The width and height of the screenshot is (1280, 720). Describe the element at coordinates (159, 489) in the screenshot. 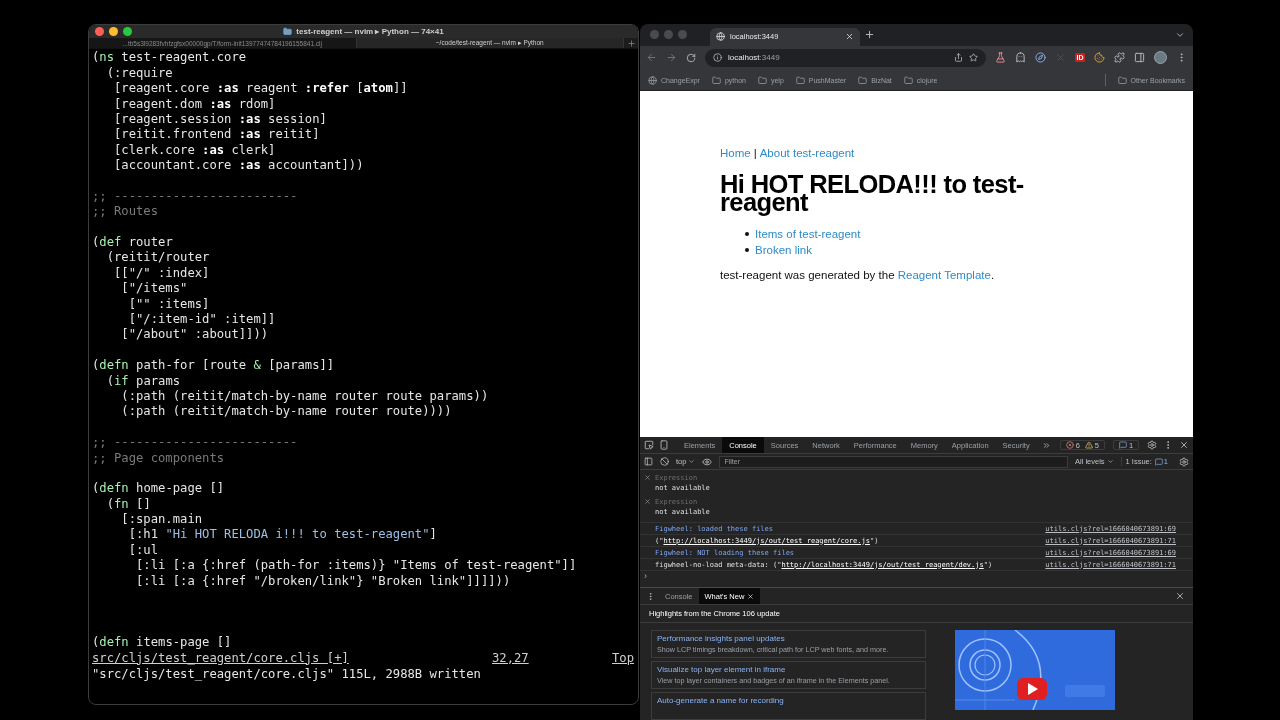

I see `code-line: (defn home-page []` at that location.